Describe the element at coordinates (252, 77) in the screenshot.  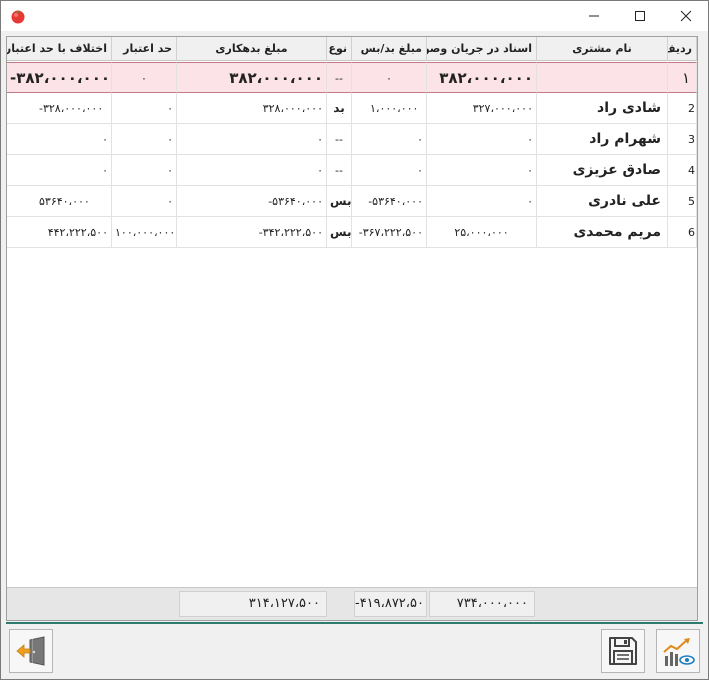
I see `cell-debt: ۳۸۲،۰۰۰،۰۰۰` at that location.